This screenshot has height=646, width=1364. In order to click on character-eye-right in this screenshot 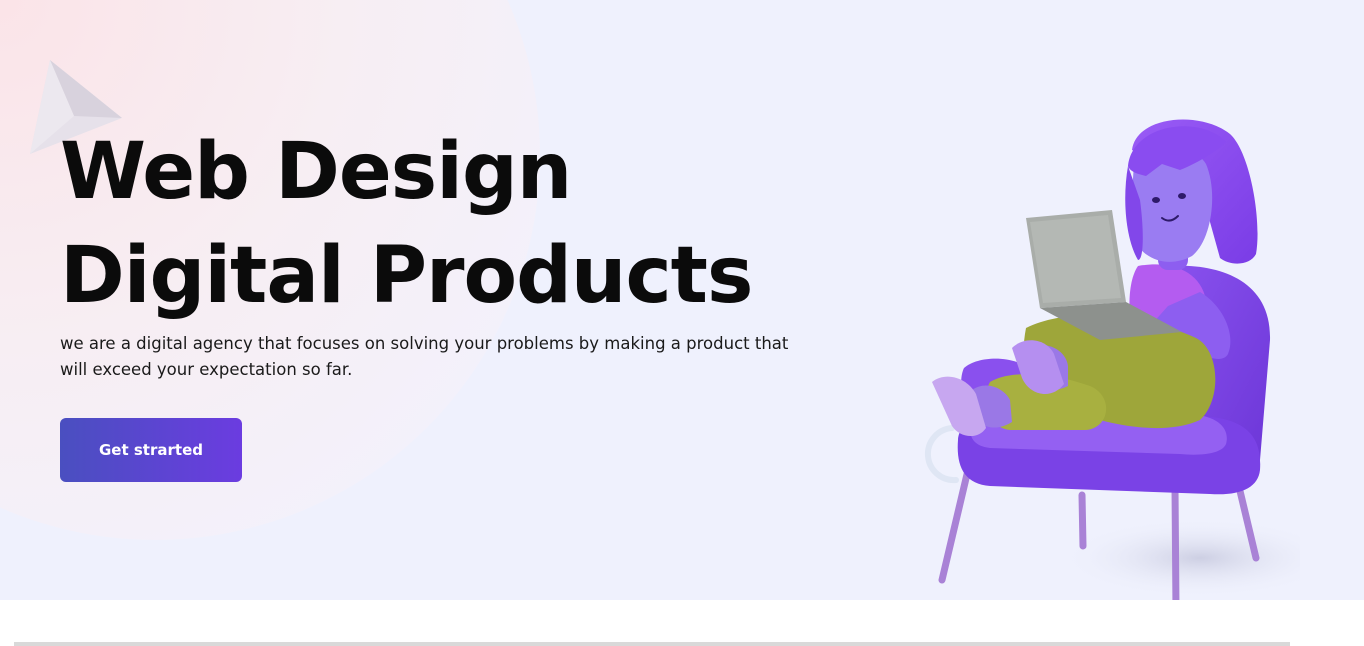, I will do `click(1182, 196)`.